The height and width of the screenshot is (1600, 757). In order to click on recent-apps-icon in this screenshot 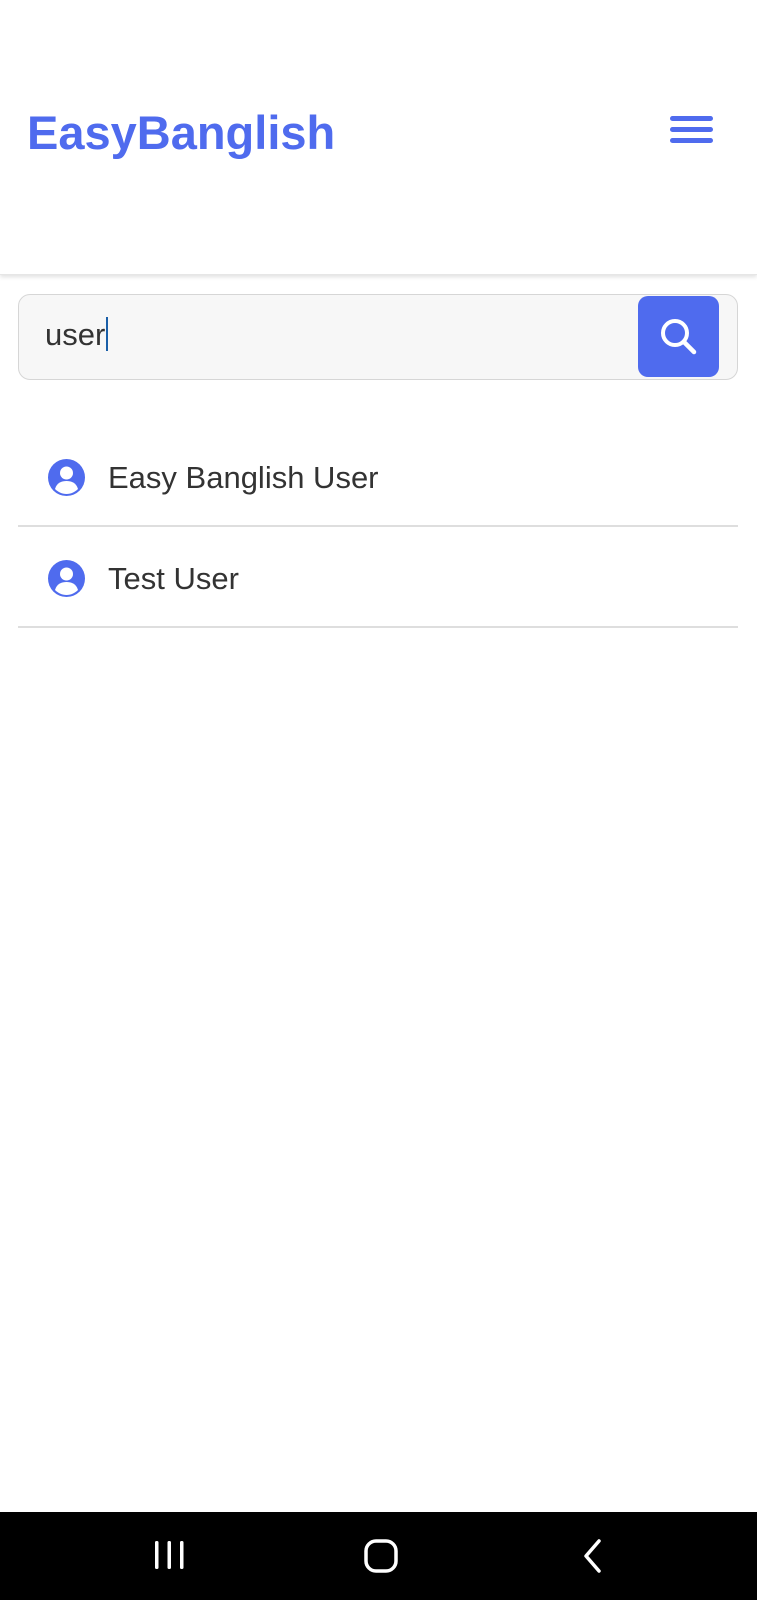, I will do `click(169, 1555)`.